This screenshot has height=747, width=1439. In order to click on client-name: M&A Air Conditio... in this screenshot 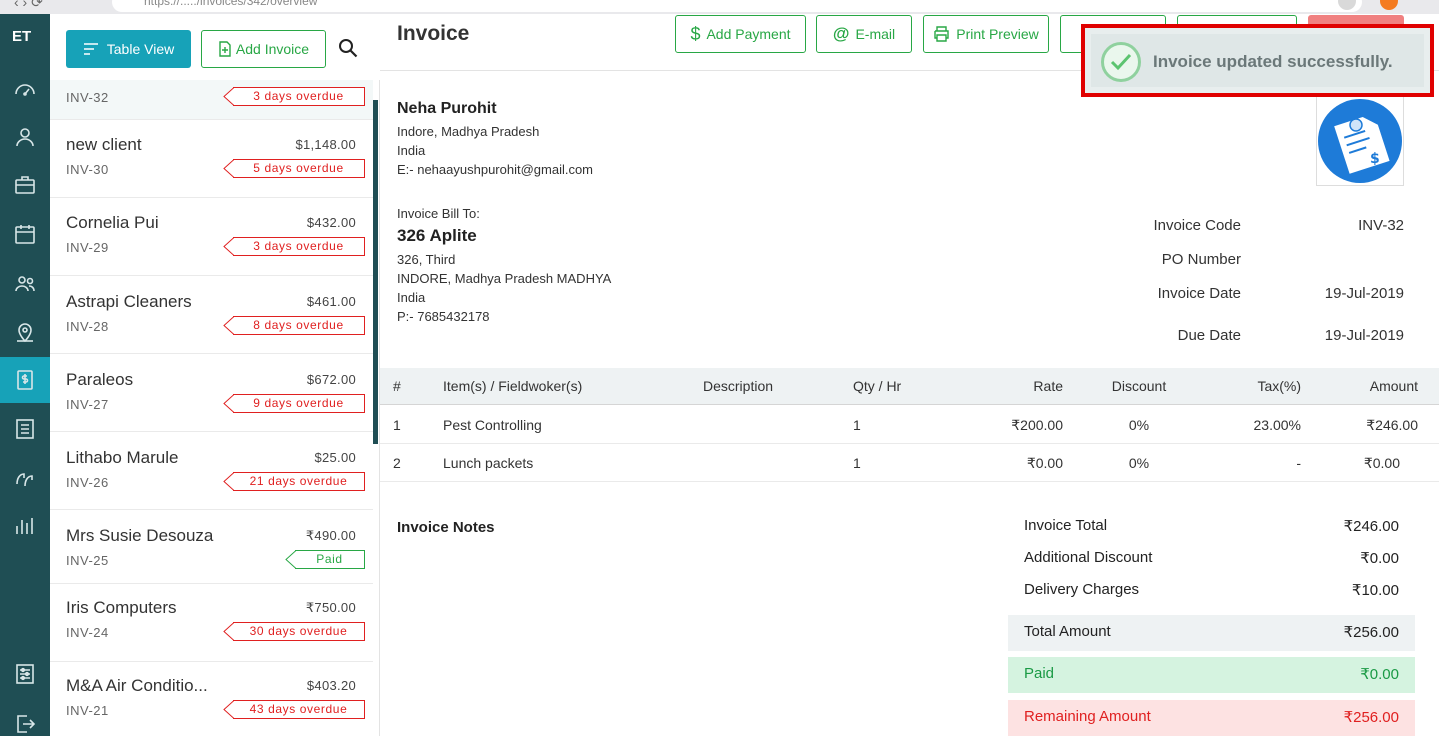, I will do `click(137, 685)`.